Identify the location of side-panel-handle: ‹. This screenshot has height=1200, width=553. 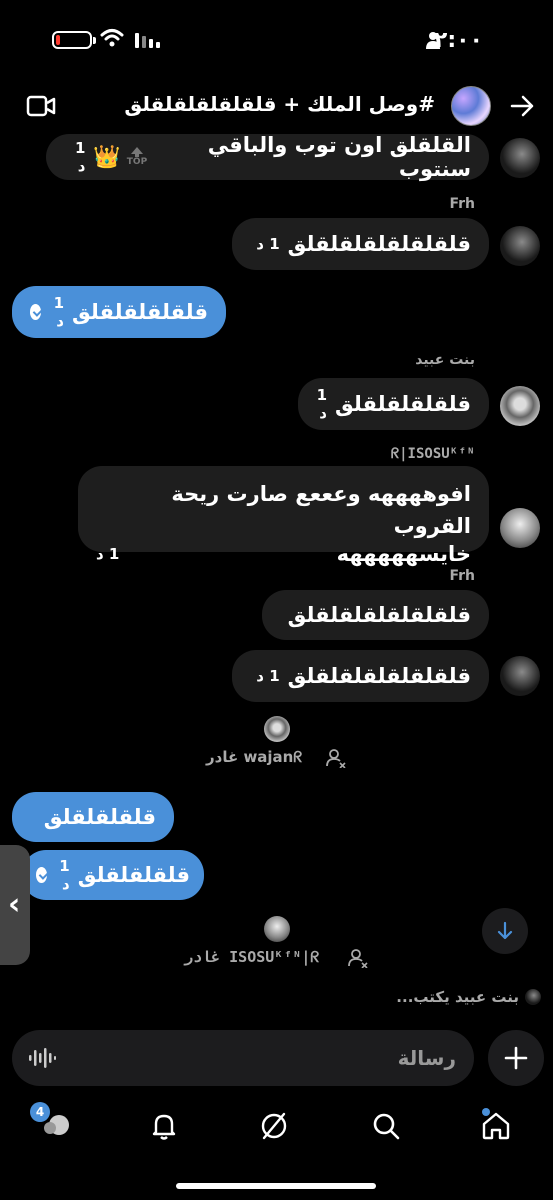
(15, 905).